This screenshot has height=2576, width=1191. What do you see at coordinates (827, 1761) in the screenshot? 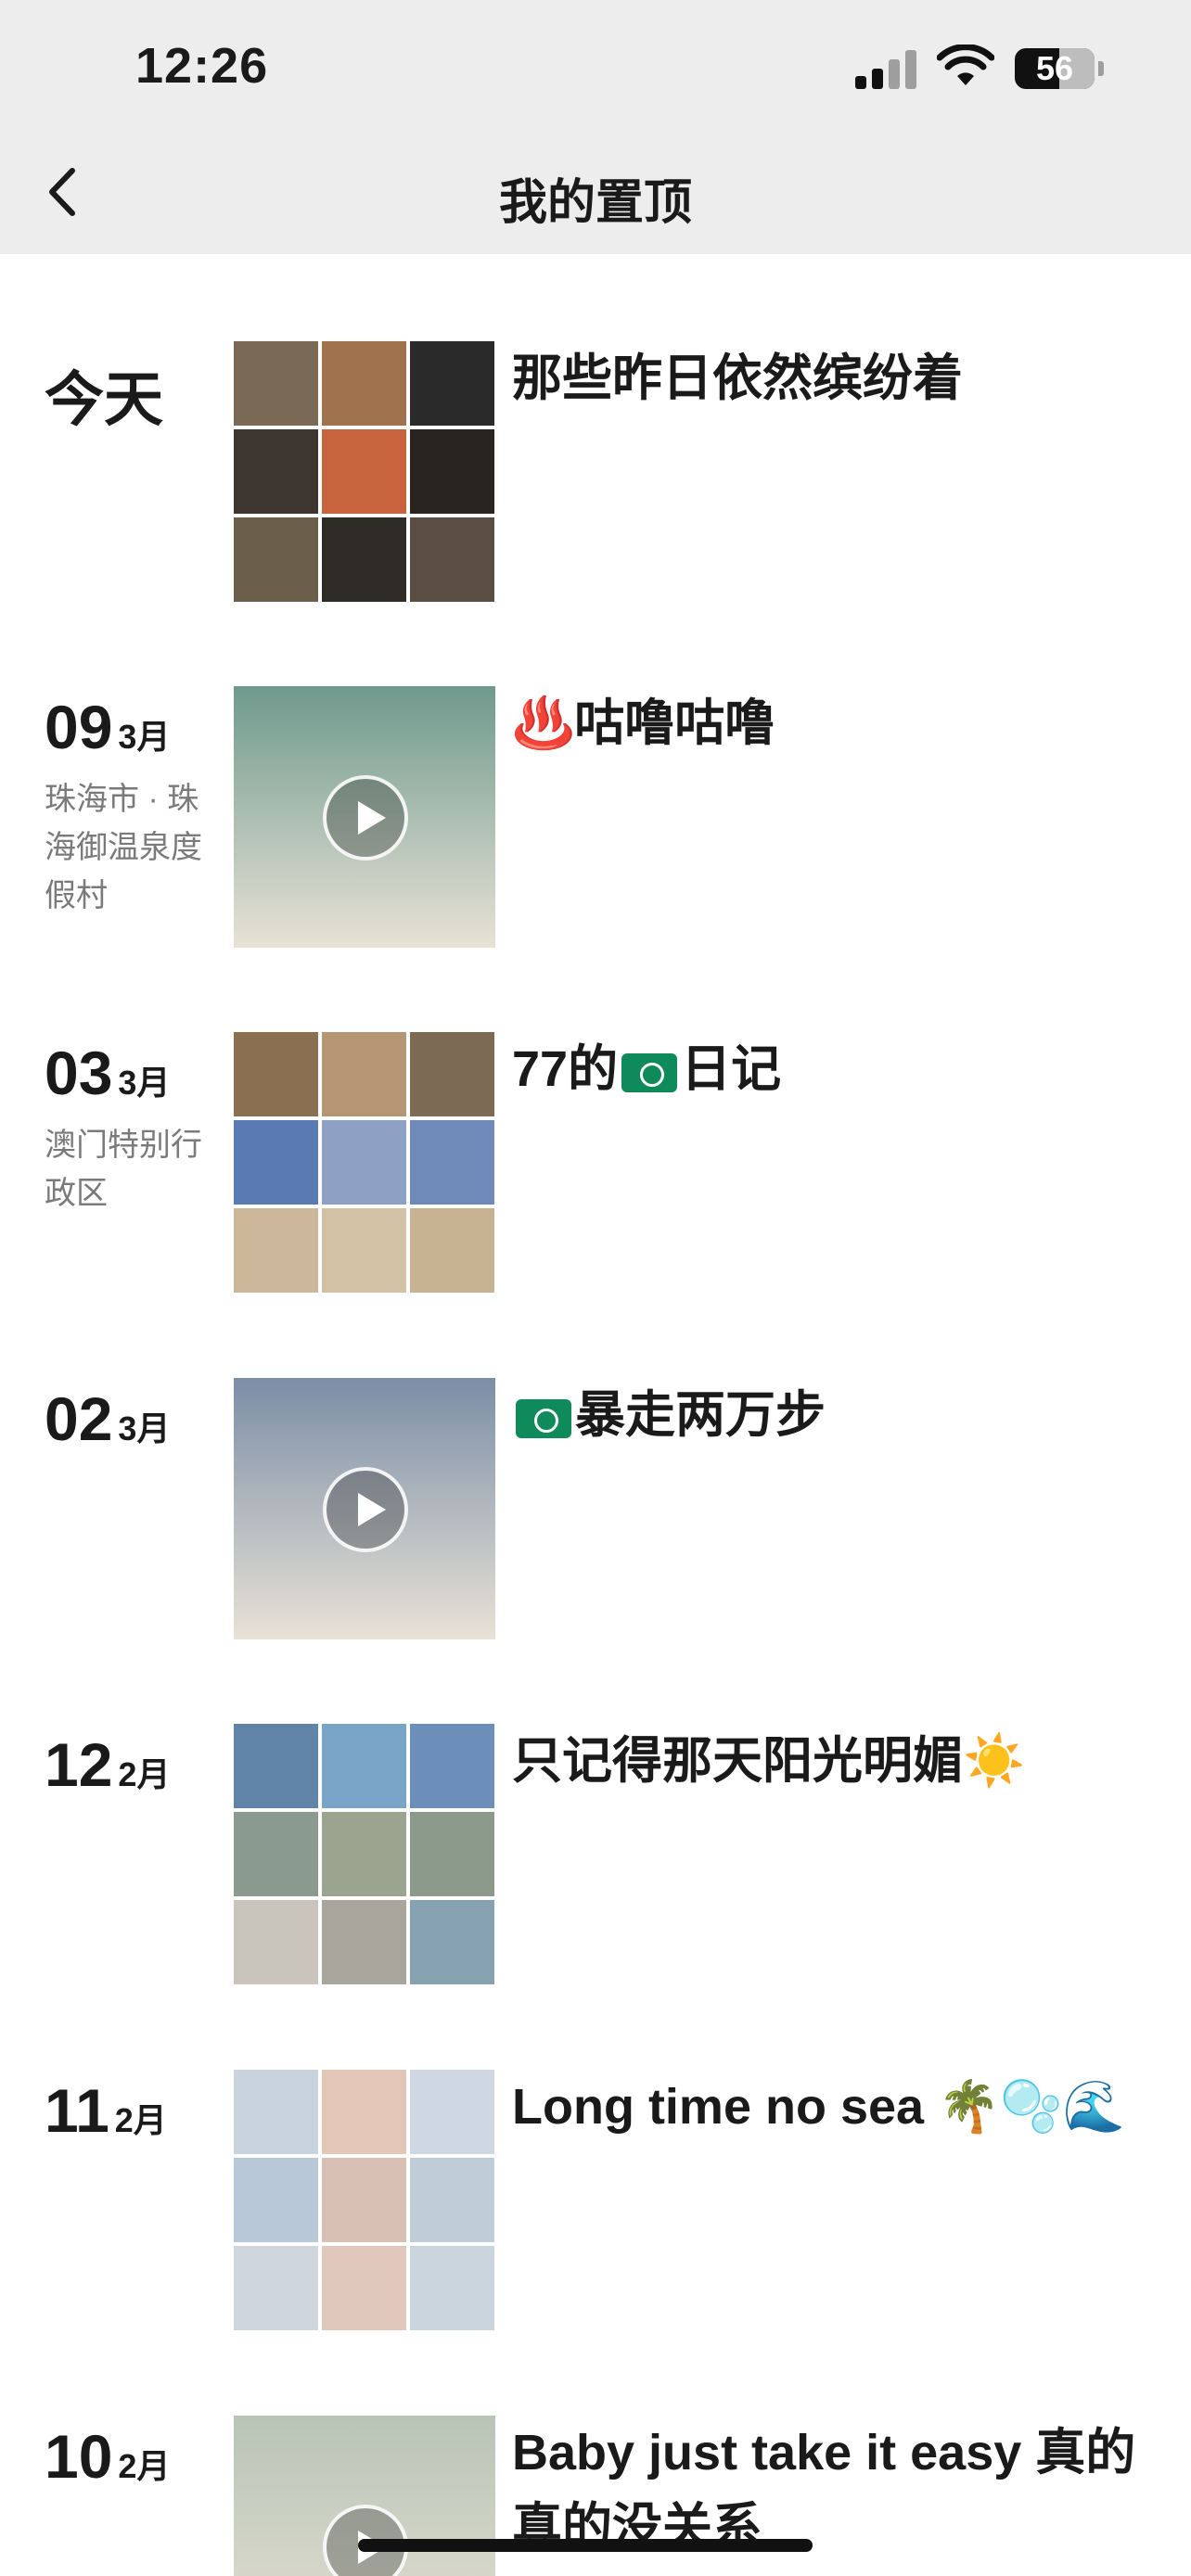
I see `post-caption: 只记得那天阳光明媚☀️` at bounding box center [827, 1761].